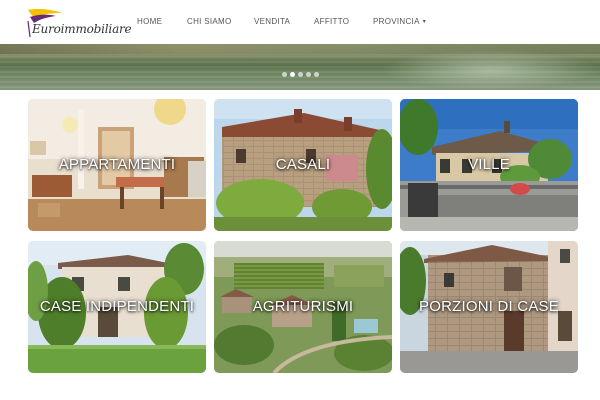  What do you see at coordinates (292, 74) in the screenshot?
I see `slider-dot-active` at bounding box center [292, 74].